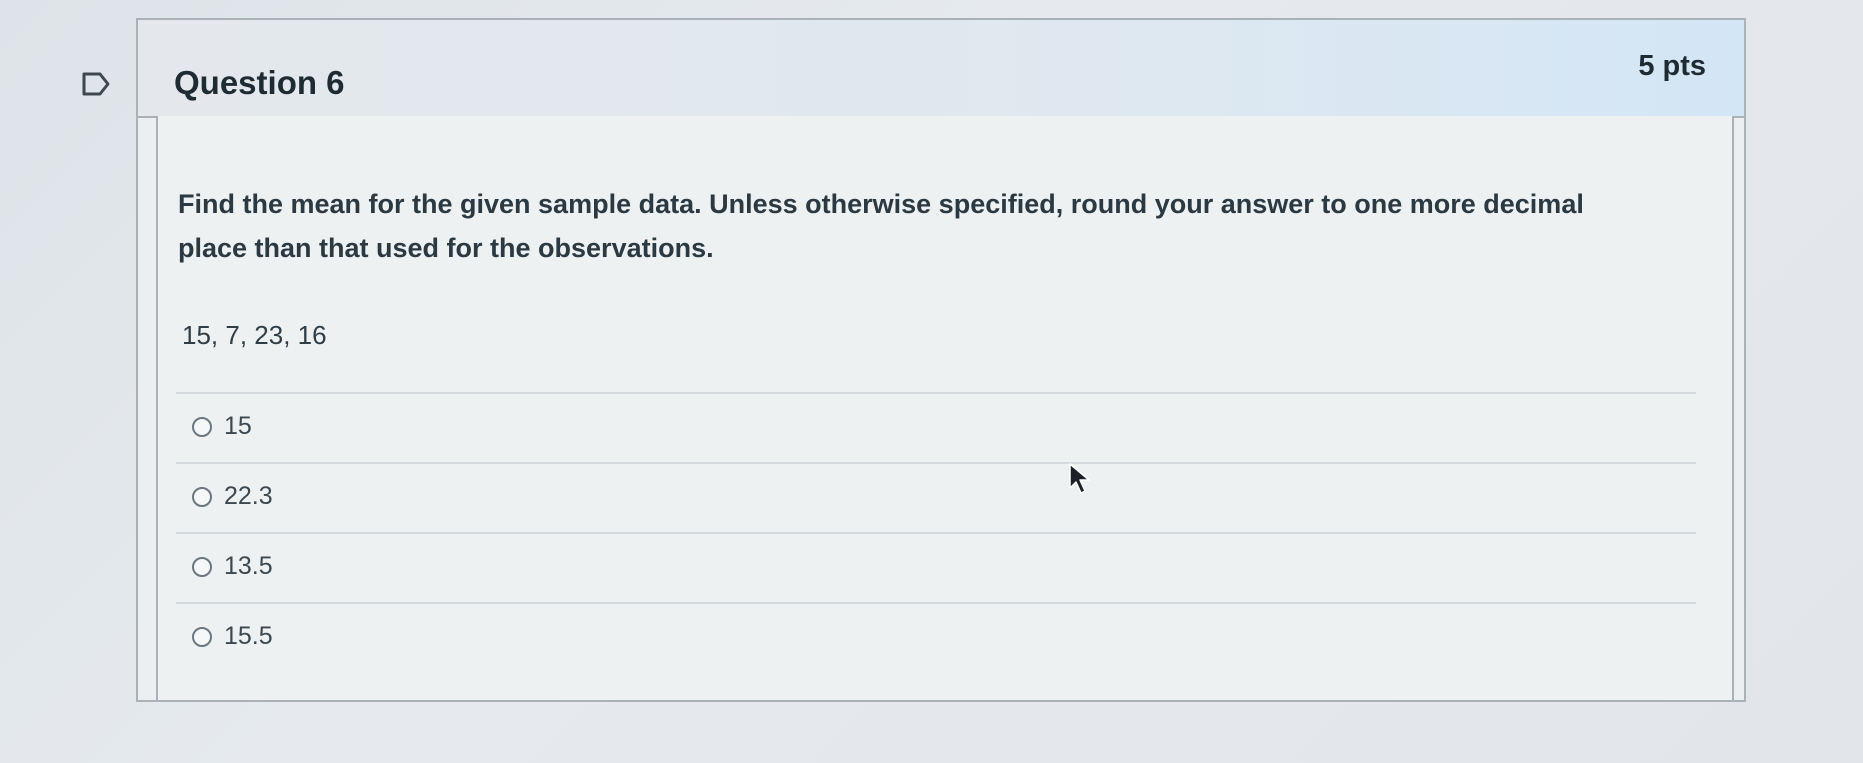 The height and width of the screenshot is (763, 1863). I want to click on question-header: Question 6 5 pts, so click(941, 69).